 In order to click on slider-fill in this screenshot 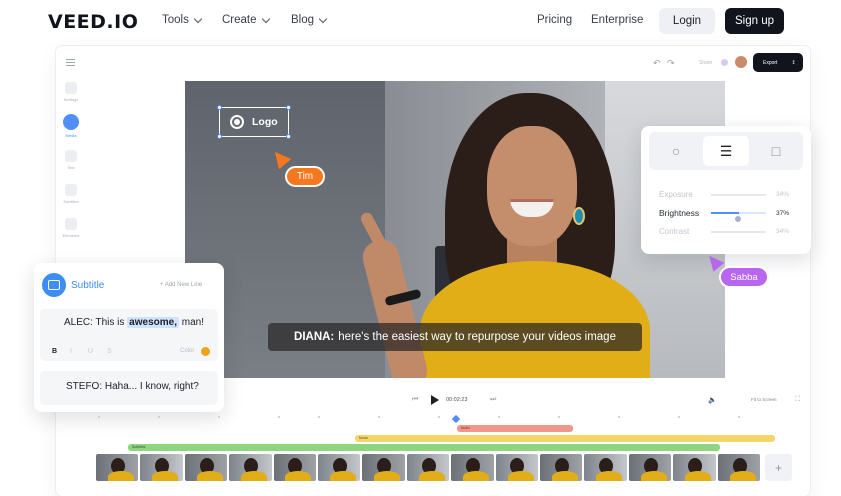, I will do `click(725, 213)`.